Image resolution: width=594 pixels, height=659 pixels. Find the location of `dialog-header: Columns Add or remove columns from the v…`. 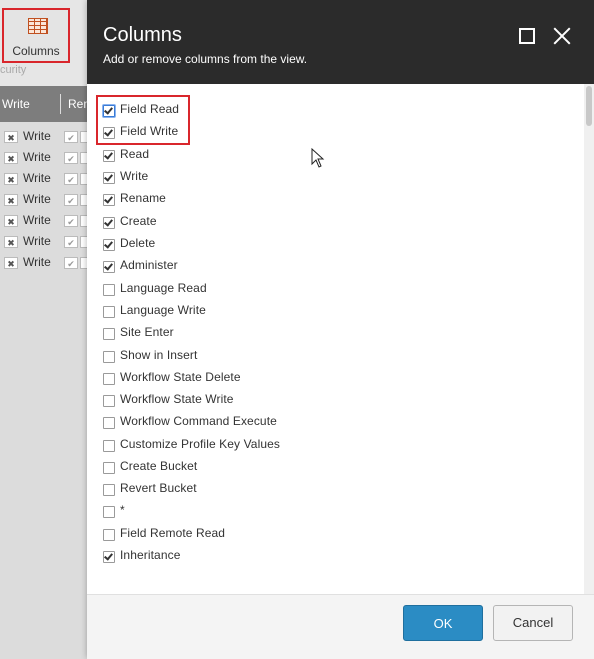

dialog-header: Columns Add or remove columns from the v… is located at coordinates (340, 42).